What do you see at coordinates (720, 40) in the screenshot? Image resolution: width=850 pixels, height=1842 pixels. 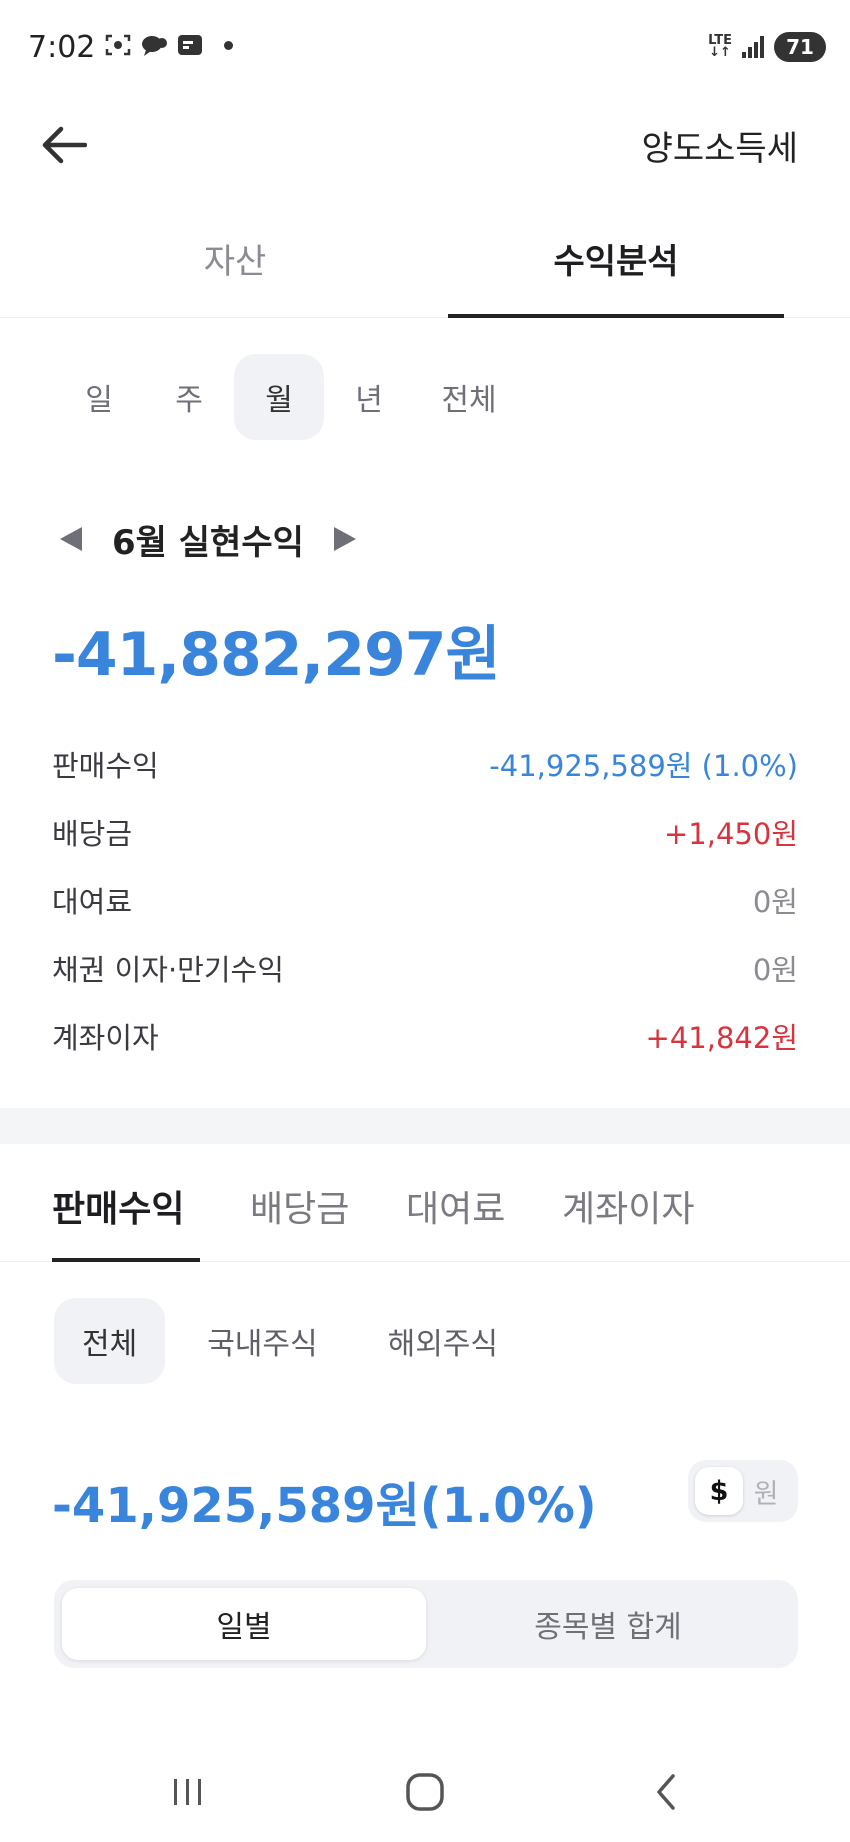 I see `network-type: LTE` at bounding box center [720, 40].